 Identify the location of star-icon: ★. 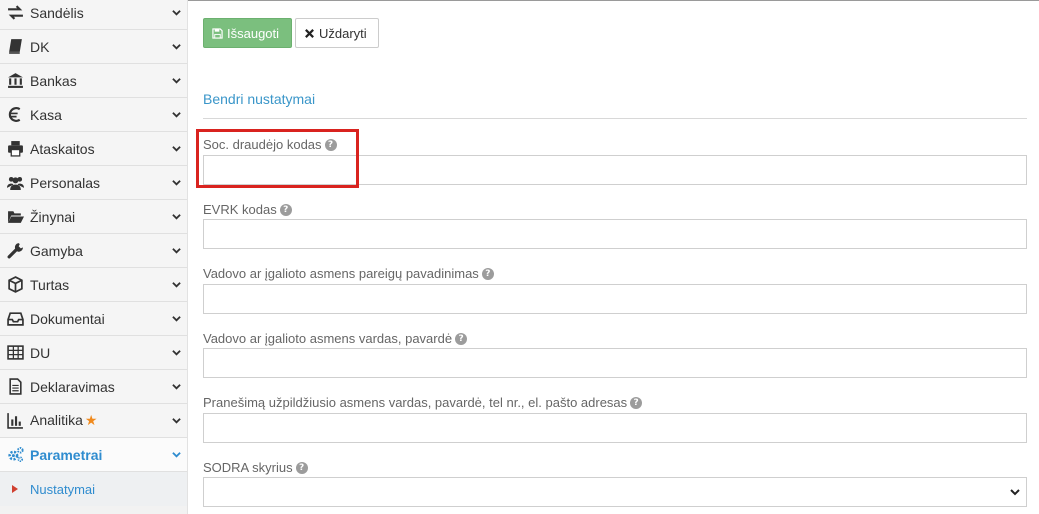
(91, 420).